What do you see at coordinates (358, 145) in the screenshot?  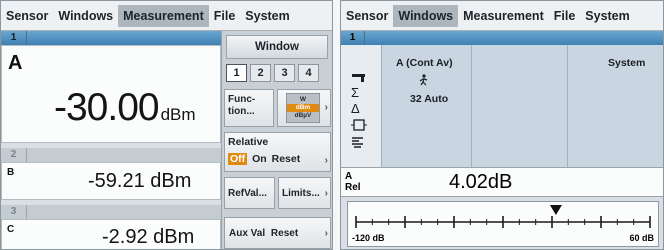 I see `filter-icon` at bounding box center [358, 145].